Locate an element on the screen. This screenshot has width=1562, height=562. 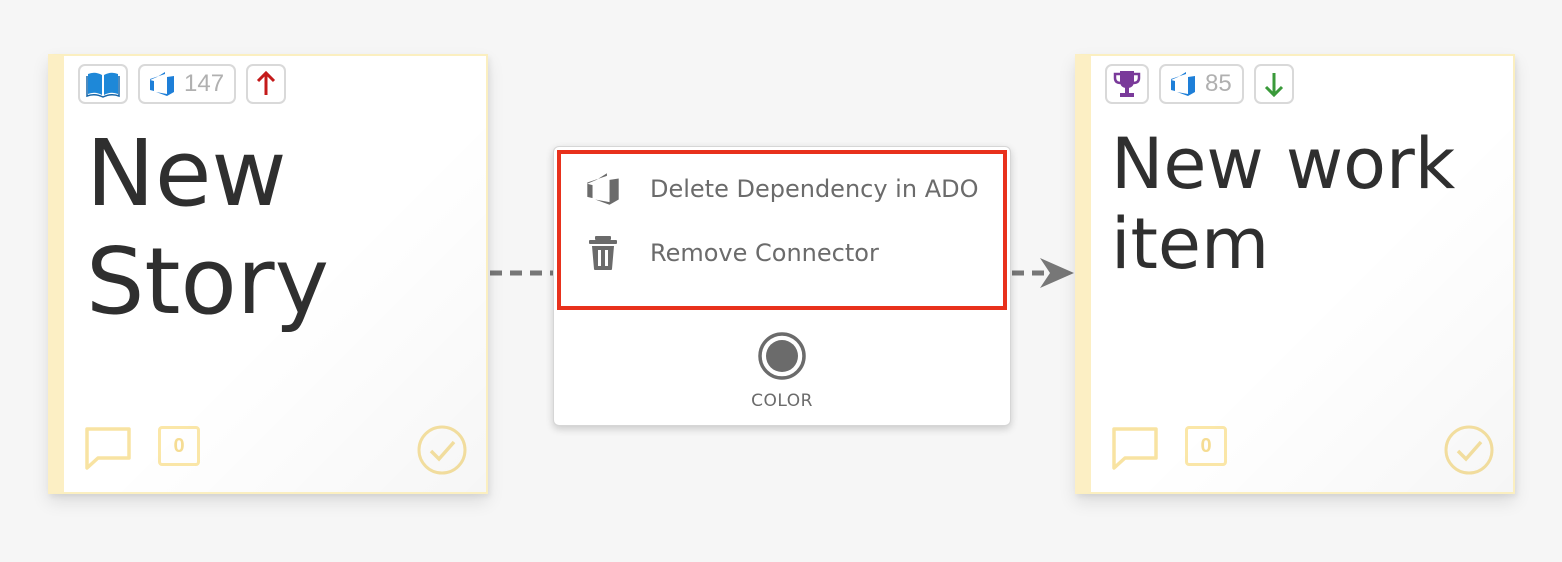
arrow-up-icon is located at coordinates (266, 83).